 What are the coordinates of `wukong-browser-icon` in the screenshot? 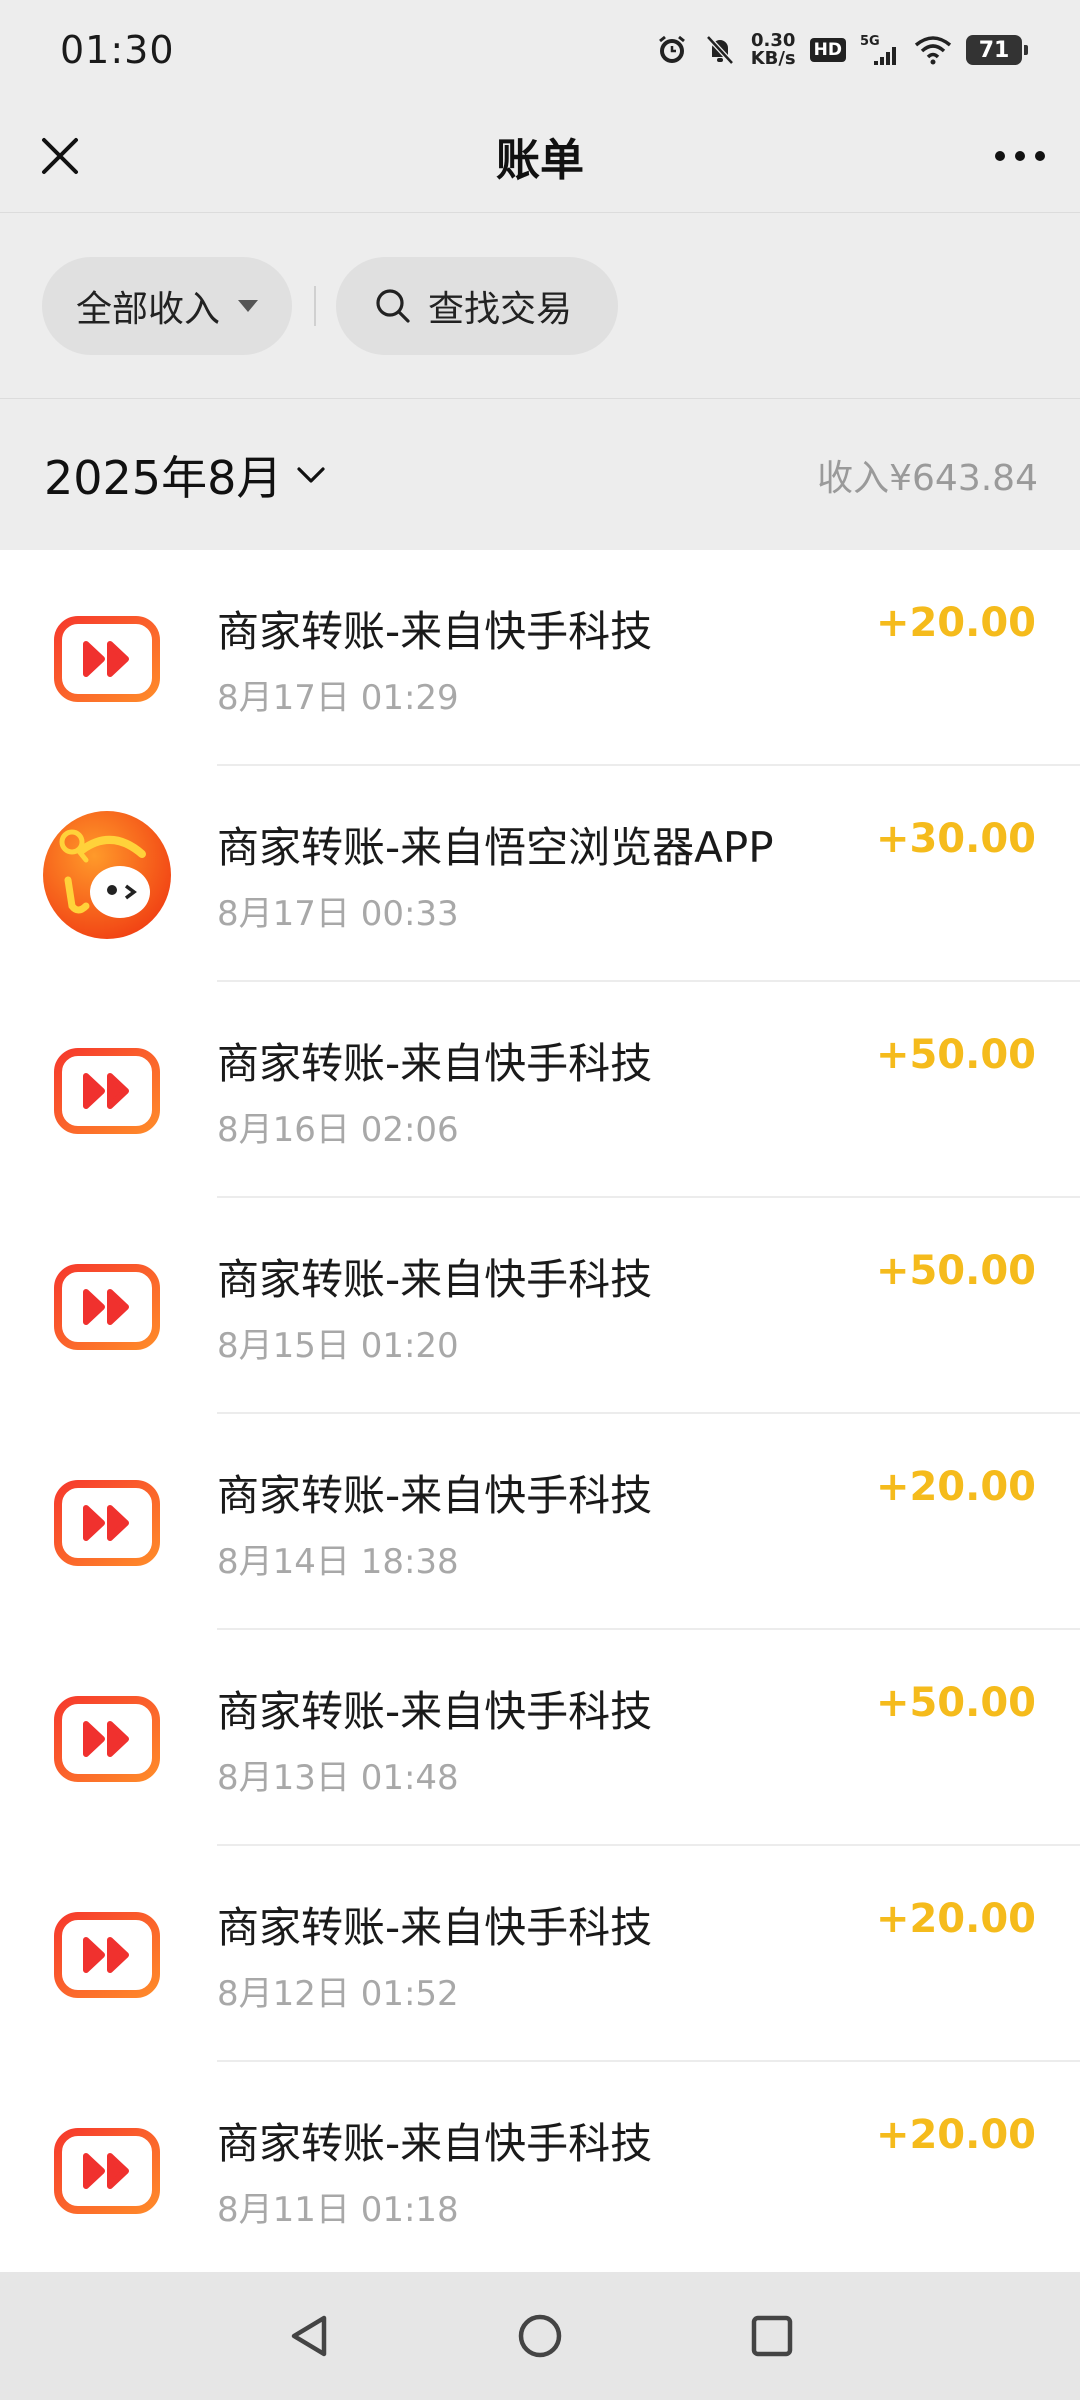 It's located at (107, 875).